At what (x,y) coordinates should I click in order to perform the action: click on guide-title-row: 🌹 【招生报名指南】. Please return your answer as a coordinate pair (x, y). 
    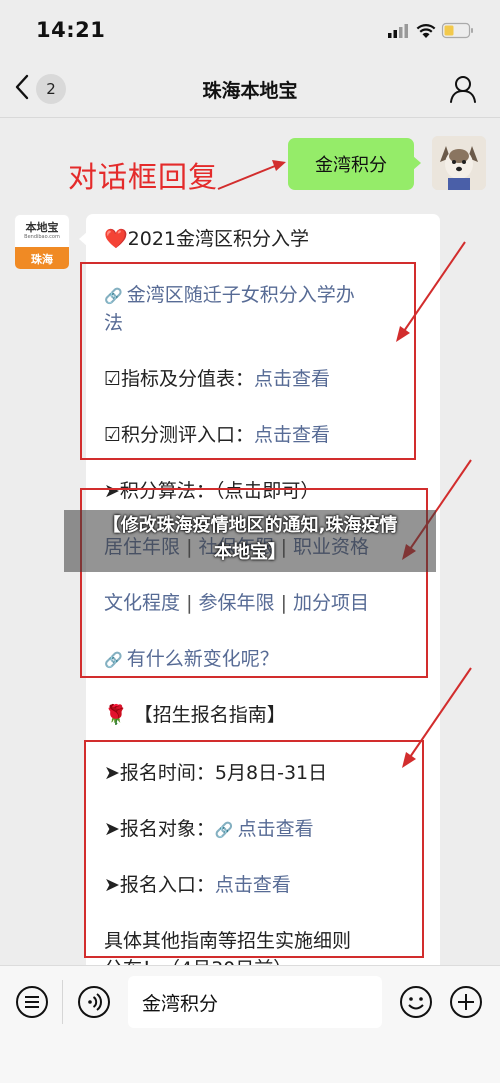
    Looking at the image, I should click on (195, 715).